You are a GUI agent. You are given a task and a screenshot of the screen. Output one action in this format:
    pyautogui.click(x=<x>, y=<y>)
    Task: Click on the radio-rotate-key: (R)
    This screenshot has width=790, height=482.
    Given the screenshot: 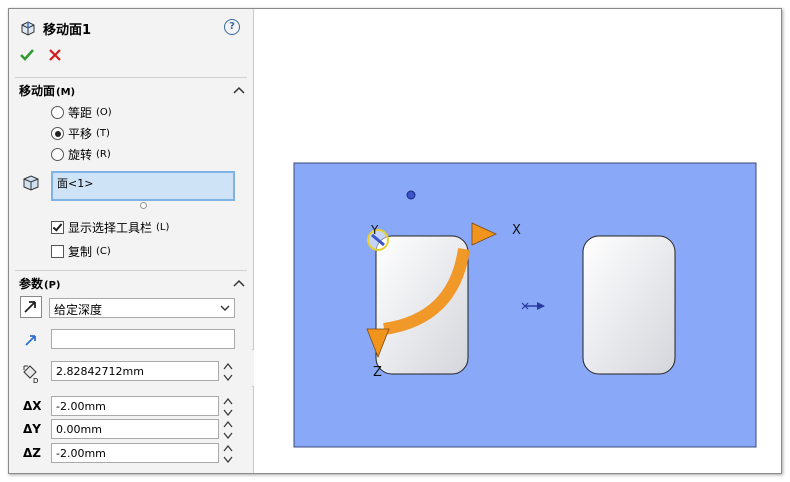 What is the action you would take?
    pyautogui.click(x=103, y=154)
    